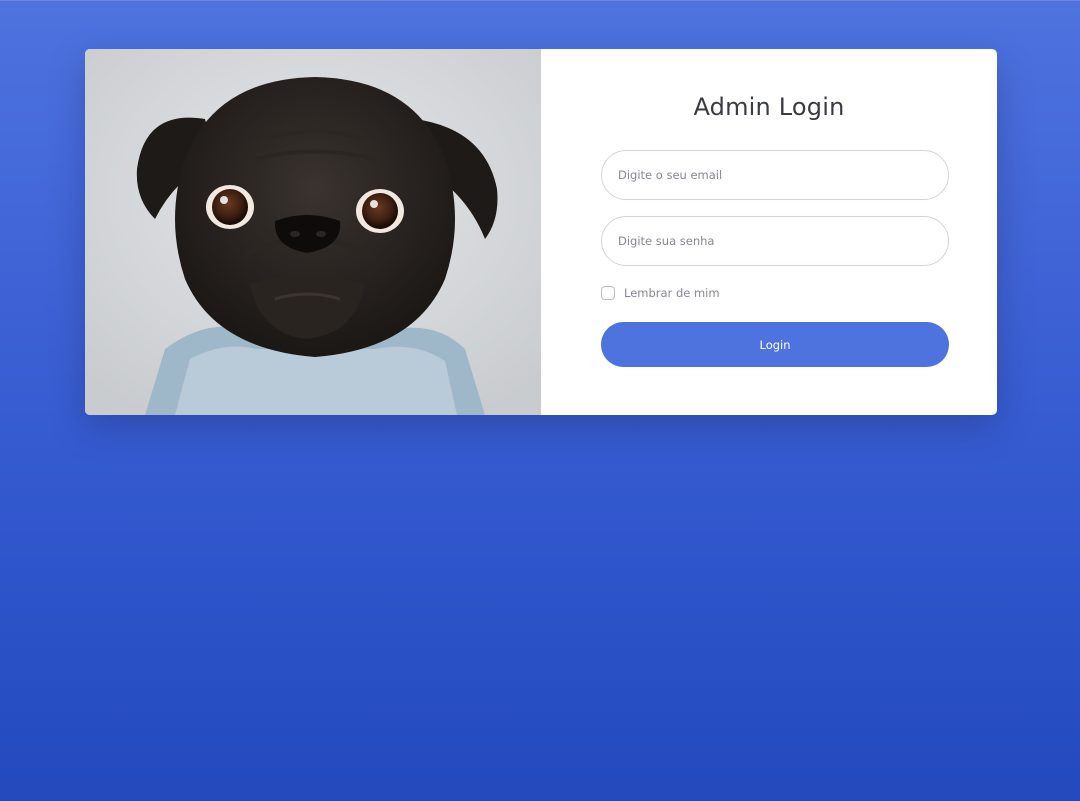 The width and height of the screenshot is (1080, 801). Describe the element at coordinates (608, 293) in the screenshot. I see `remember-me-checkbox` at that location.